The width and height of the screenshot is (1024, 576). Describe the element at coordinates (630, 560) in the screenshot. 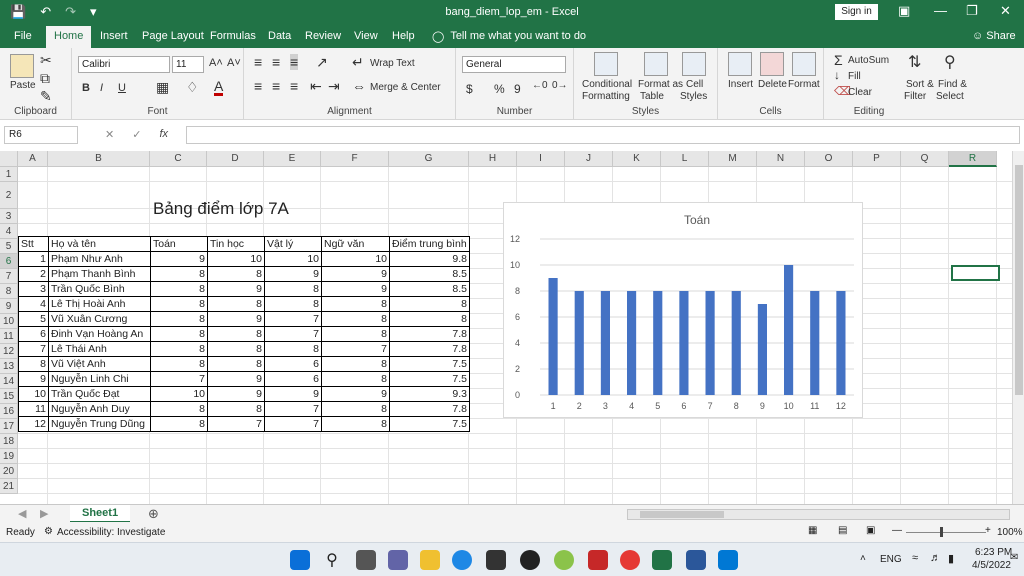

I see `chrome-icon` at that location.